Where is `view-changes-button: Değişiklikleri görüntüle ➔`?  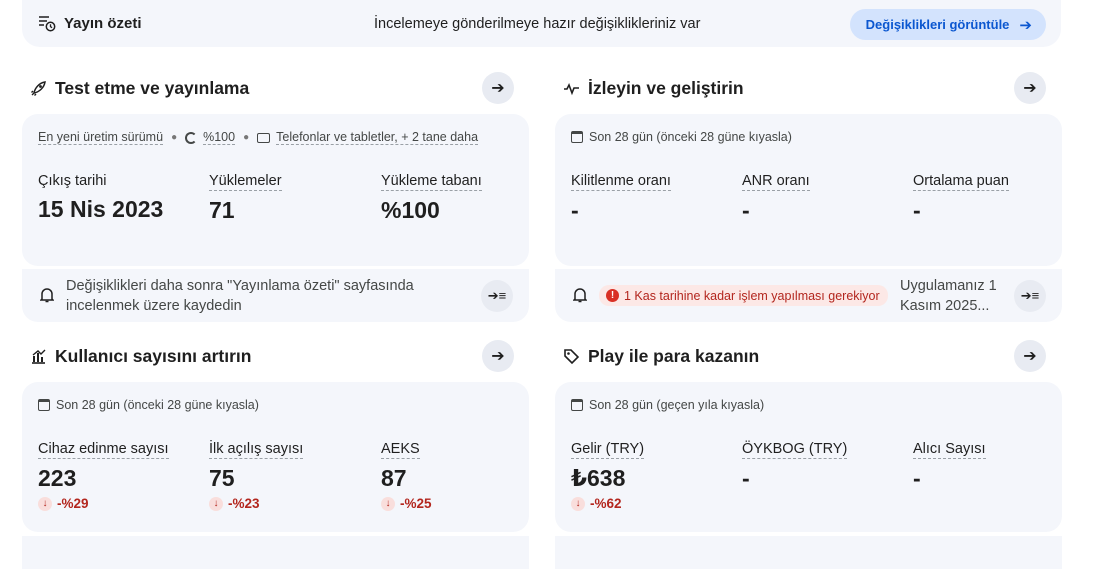 view-changes-button: Değişiklikleri görüntüle ➔ is located at coordinates (947, 24).